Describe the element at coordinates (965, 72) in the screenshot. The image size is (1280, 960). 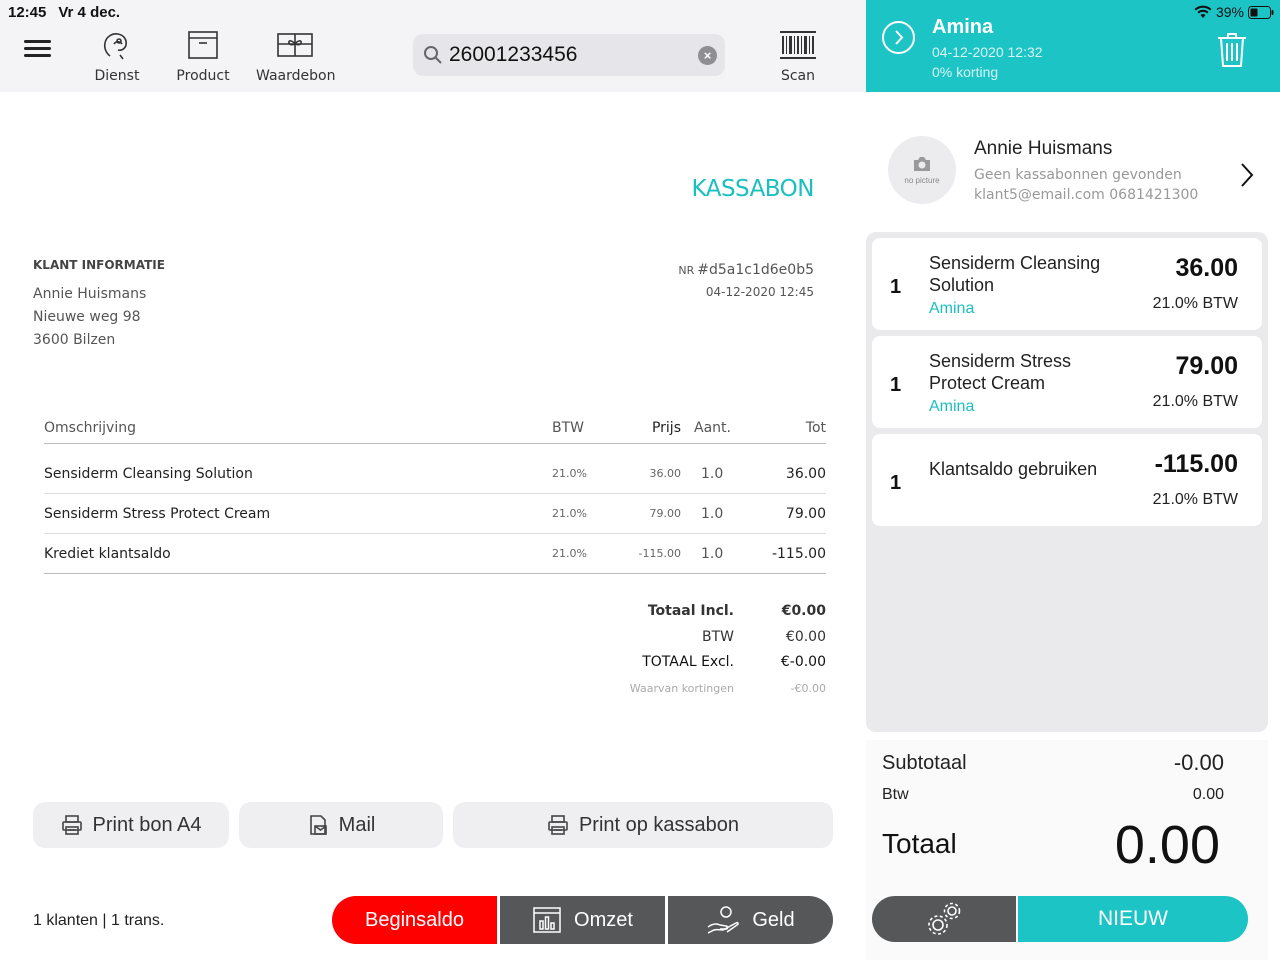
I see `session-discount: 0% korting` at that location.